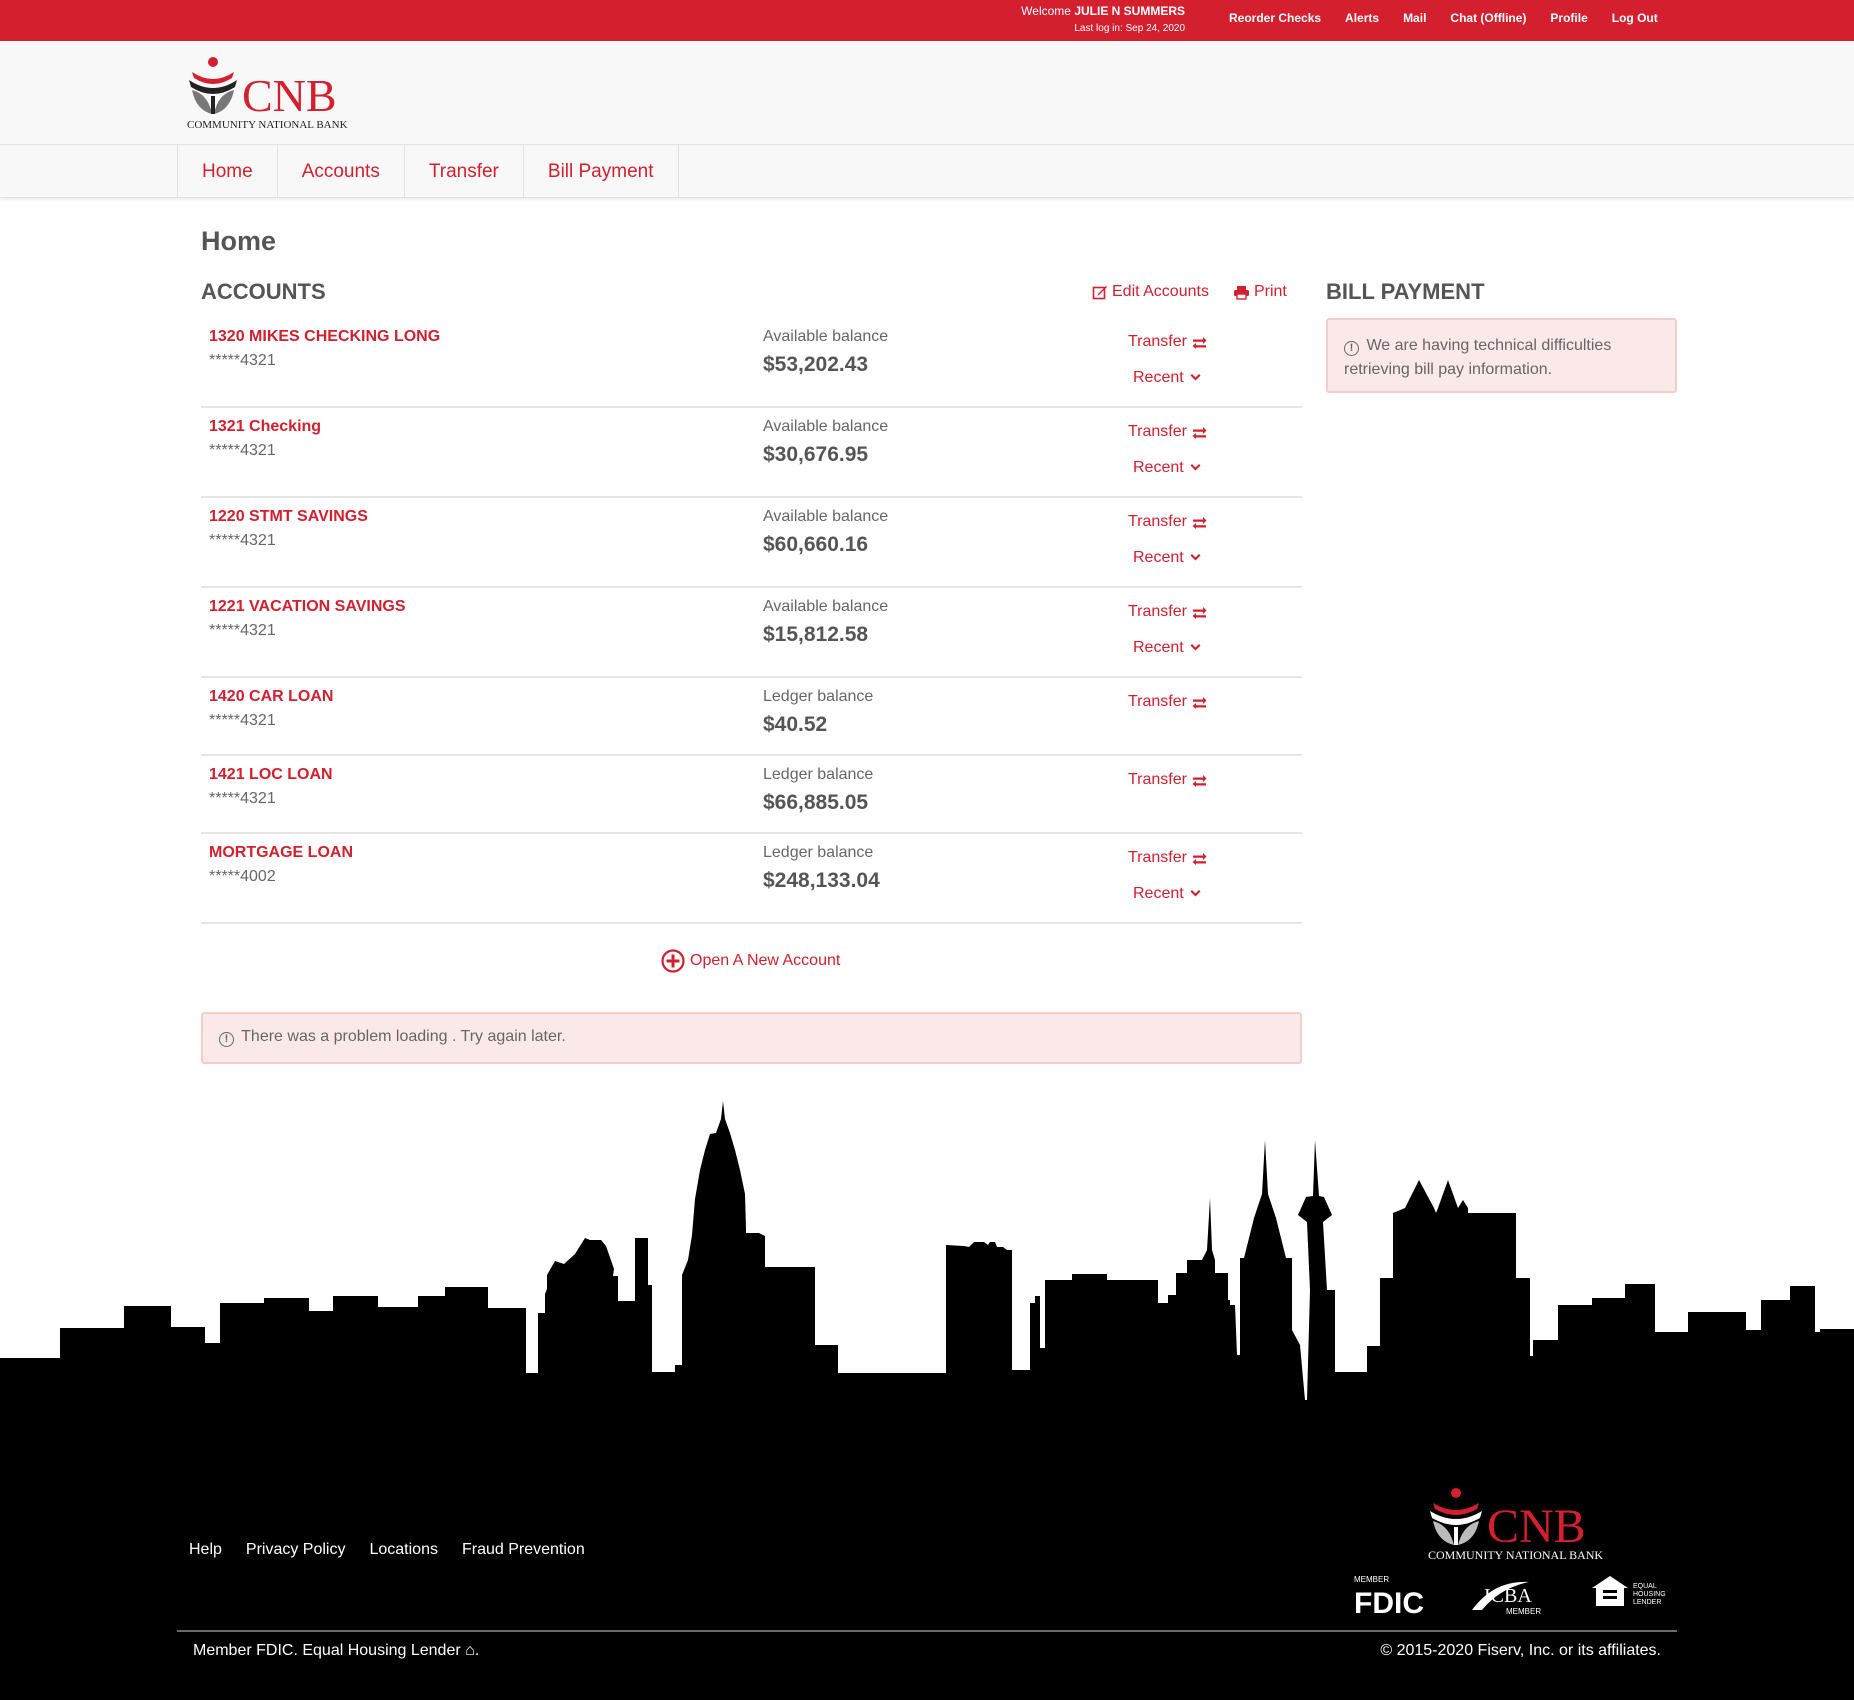 The image size is (1854, 1700). I want to click on balance-amount: $40.52, so click(795, 724).